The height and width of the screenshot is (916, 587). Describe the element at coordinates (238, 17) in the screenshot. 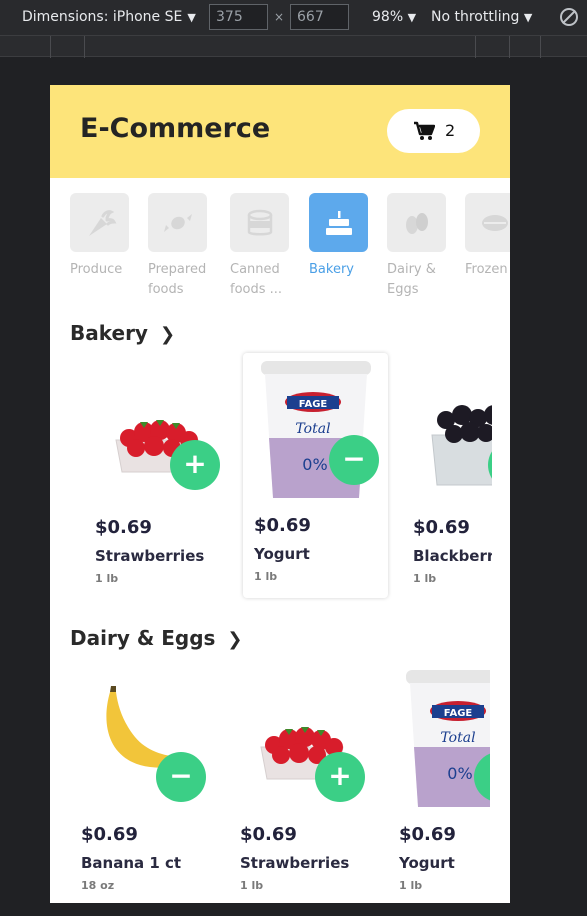

I see `width-input: 375` at that location.